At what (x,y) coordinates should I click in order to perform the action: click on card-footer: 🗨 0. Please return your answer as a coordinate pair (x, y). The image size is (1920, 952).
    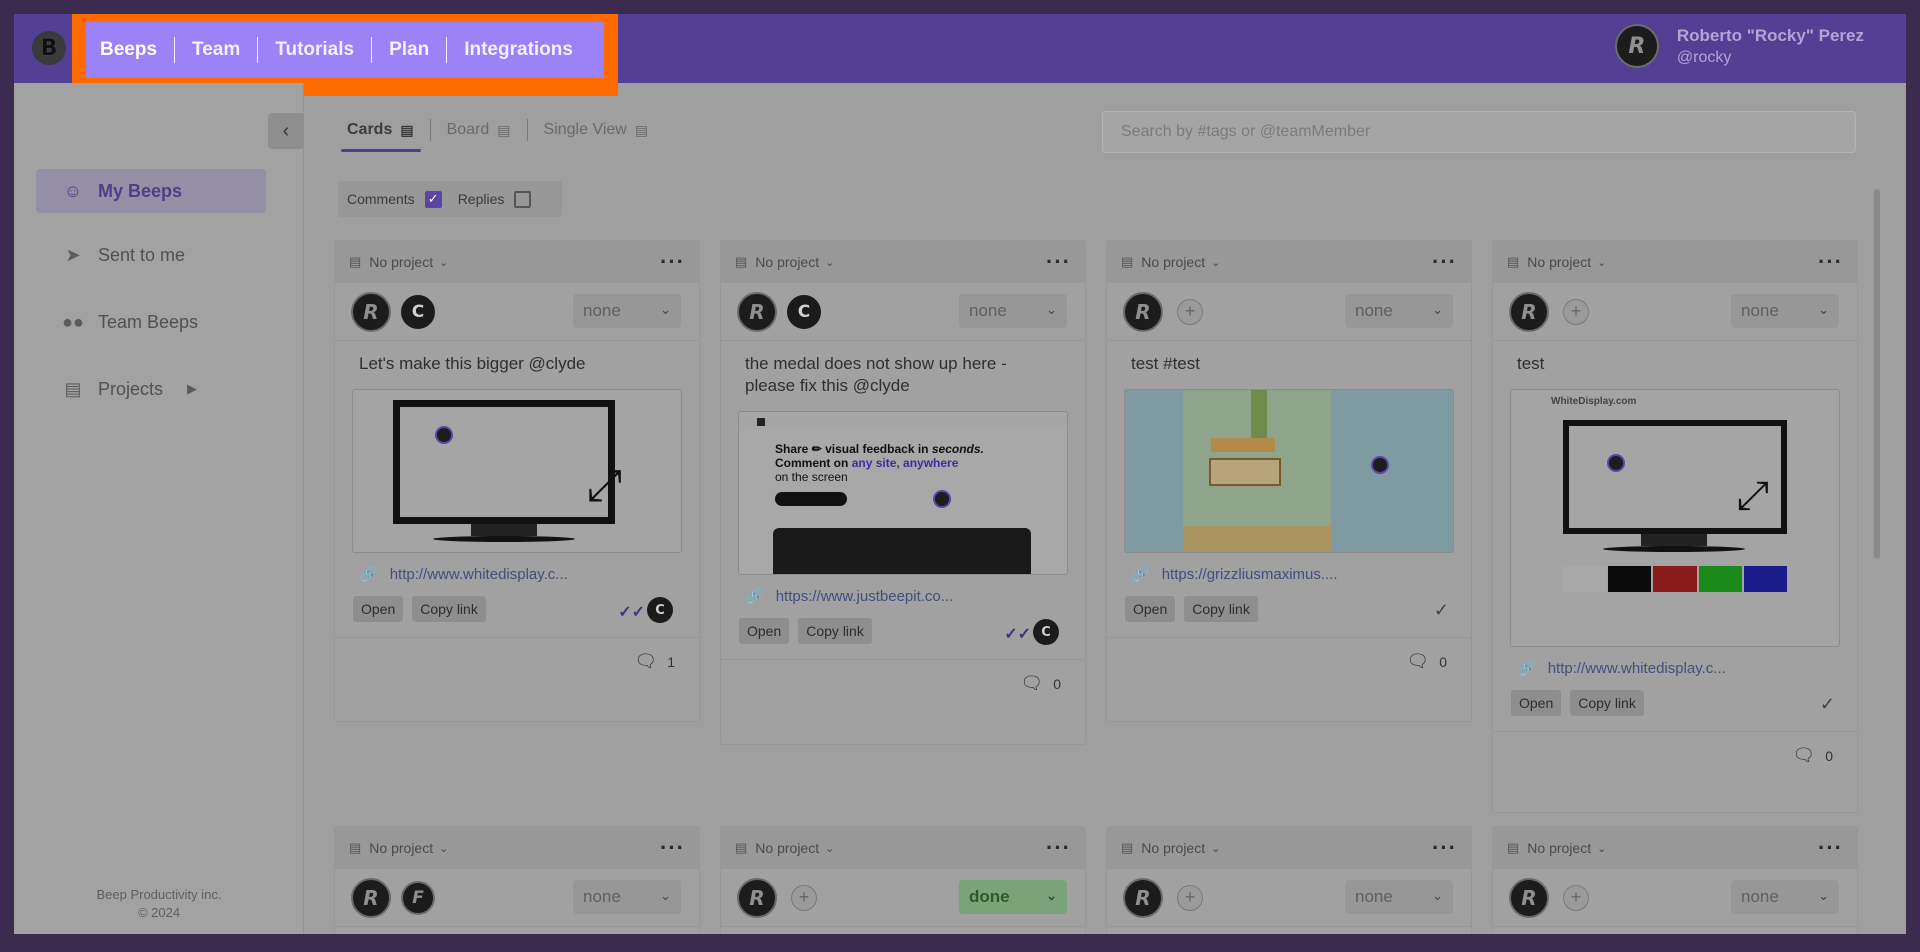
    Looking at the image, I should click on (903, 683).